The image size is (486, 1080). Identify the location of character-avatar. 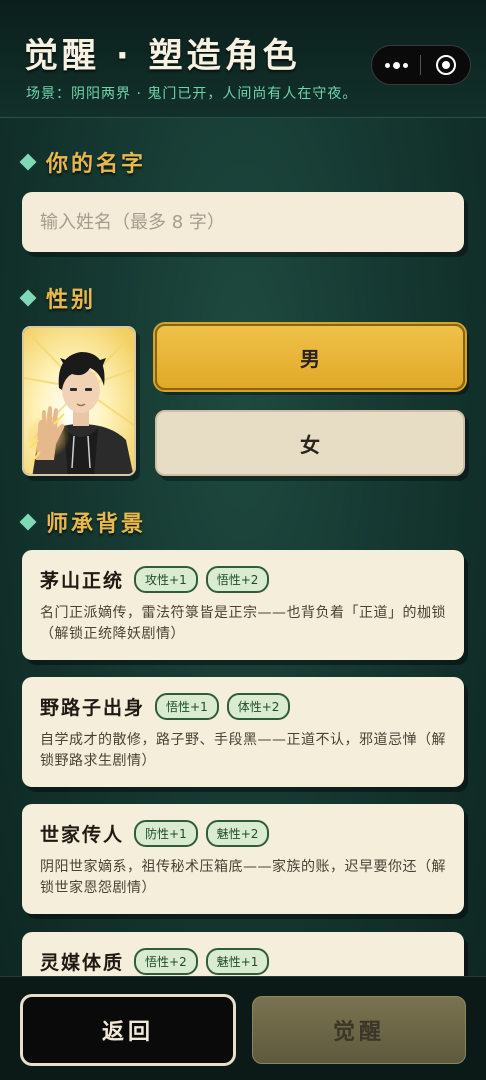
(79, 401).